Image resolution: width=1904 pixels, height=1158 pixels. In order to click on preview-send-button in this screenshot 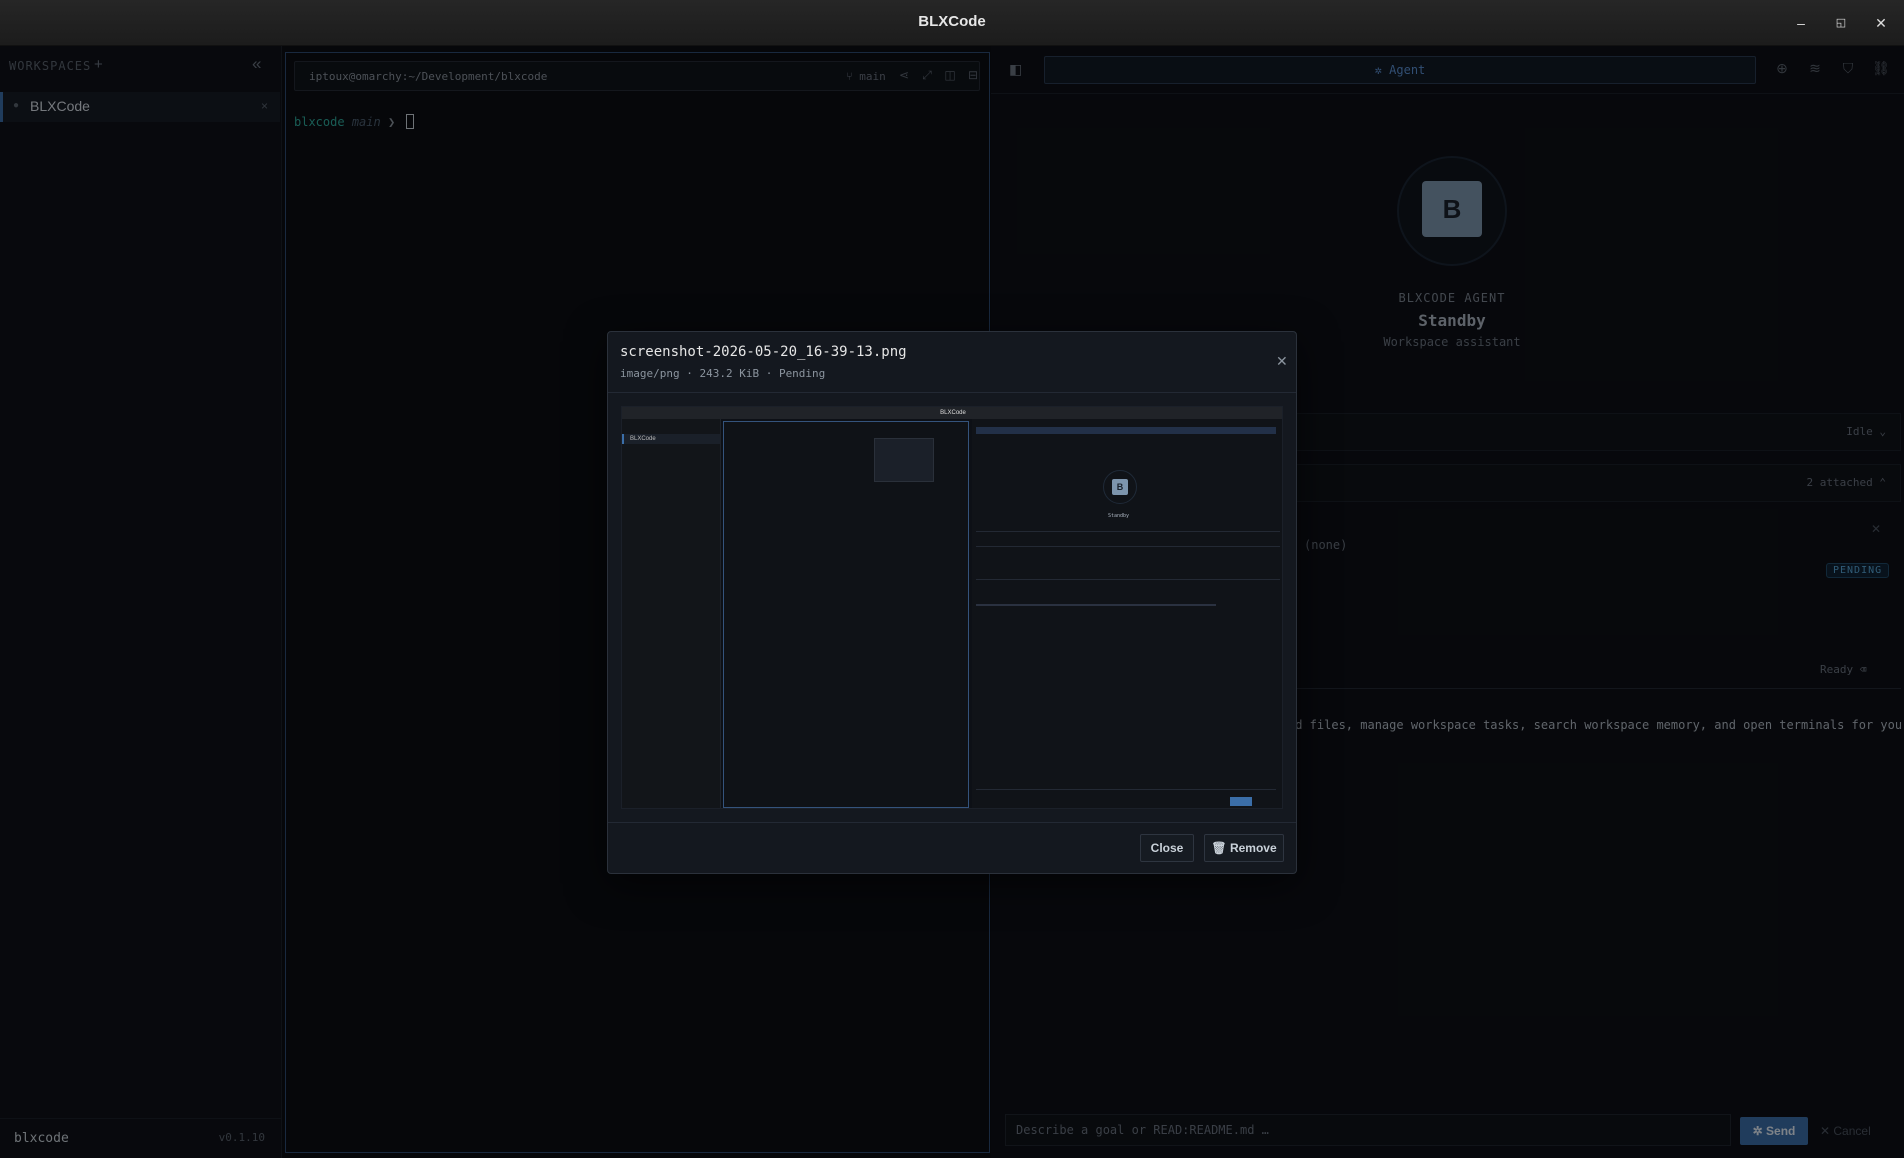, I will do `click(1241, 801)`.